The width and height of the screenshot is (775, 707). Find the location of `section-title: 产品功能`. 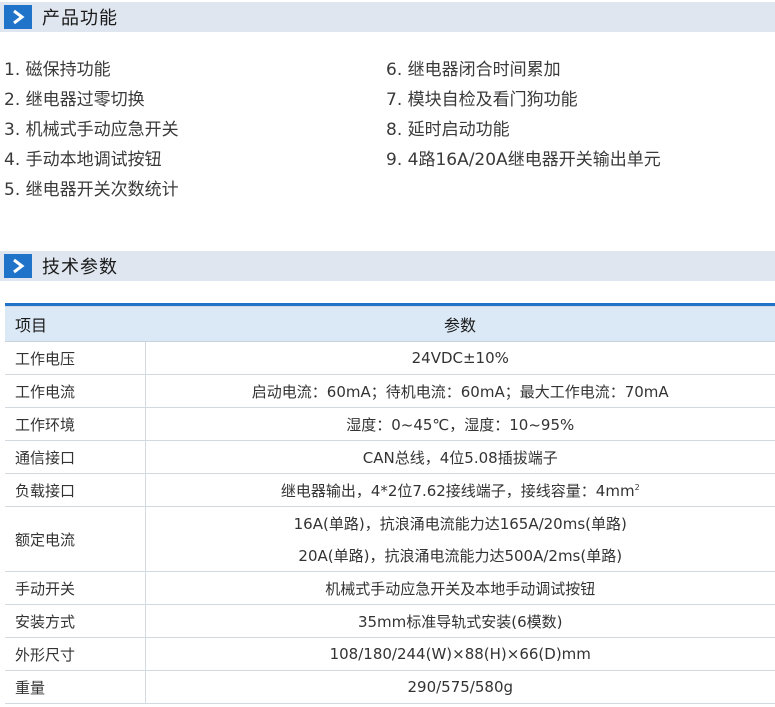

section-title: 产品功能 is located at coordinates (80, 18).